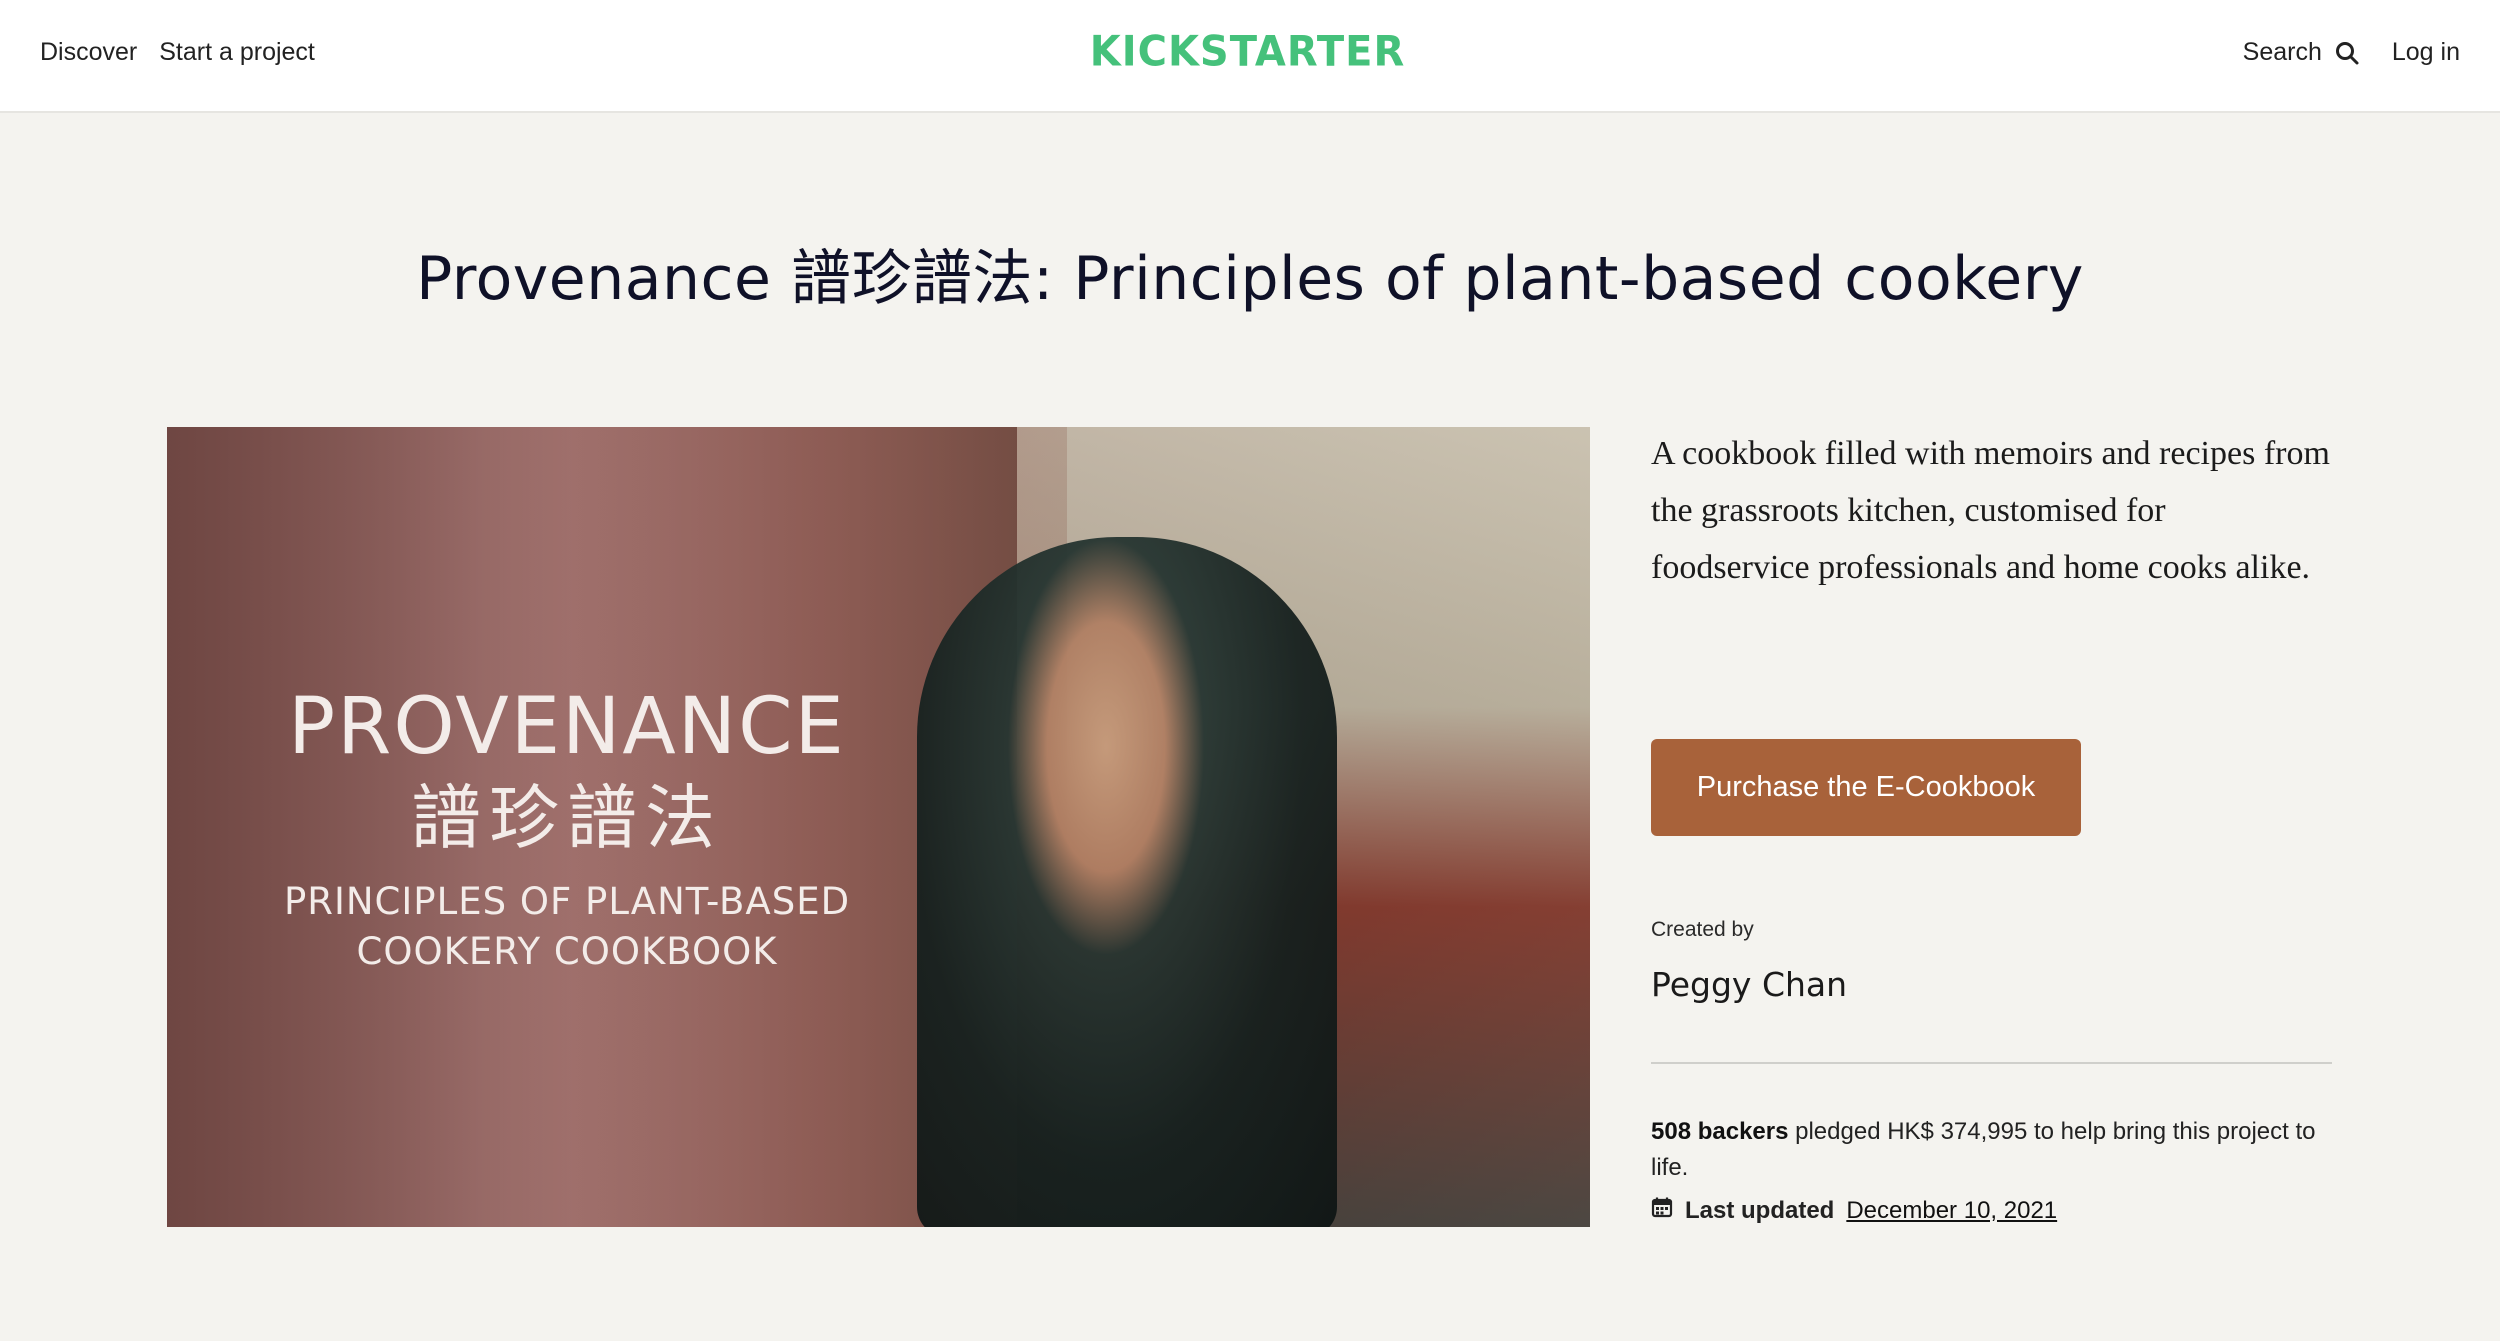 This screenshot has height=1341, width=2500. Describe the element at coordinates (1662, 1210) in the screenshot. I see `calendar-icon` at that location.